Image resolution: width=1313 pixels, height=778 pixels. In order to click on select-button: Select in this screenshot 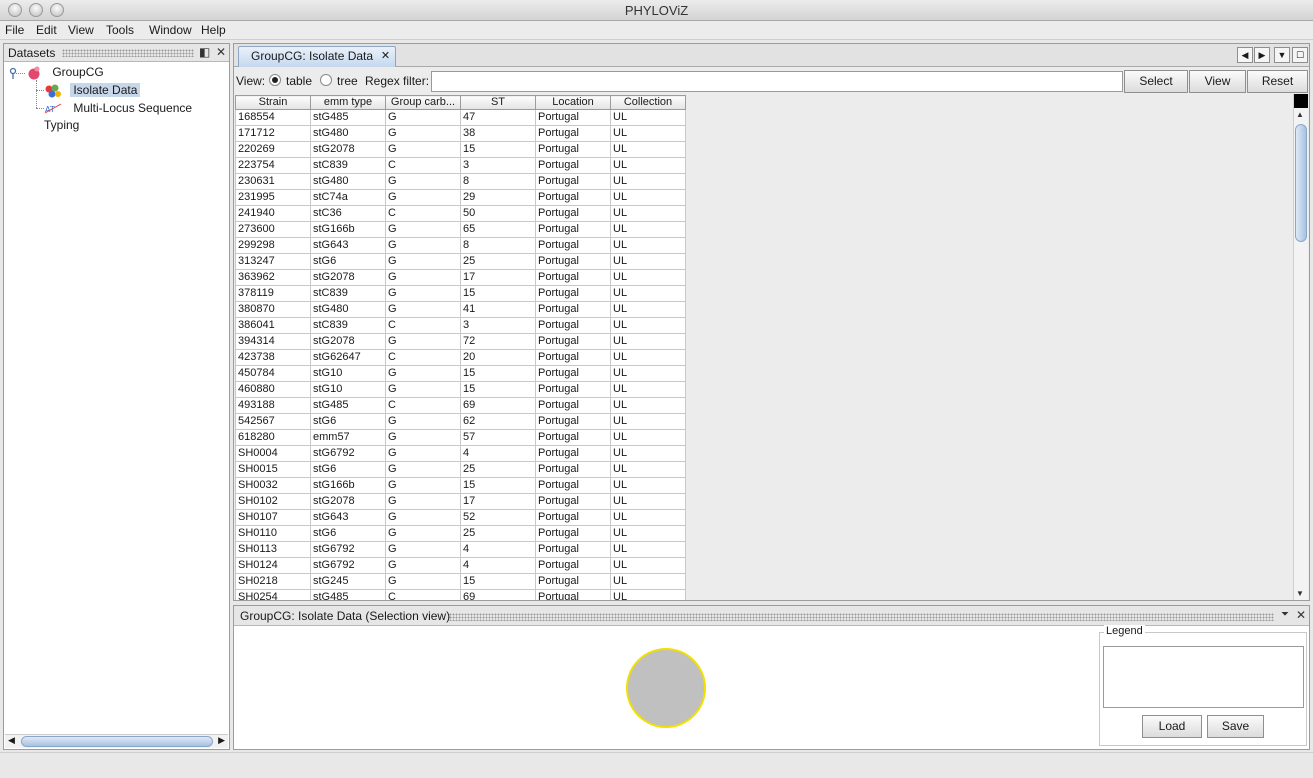, I will do `click(1156, 81)`.